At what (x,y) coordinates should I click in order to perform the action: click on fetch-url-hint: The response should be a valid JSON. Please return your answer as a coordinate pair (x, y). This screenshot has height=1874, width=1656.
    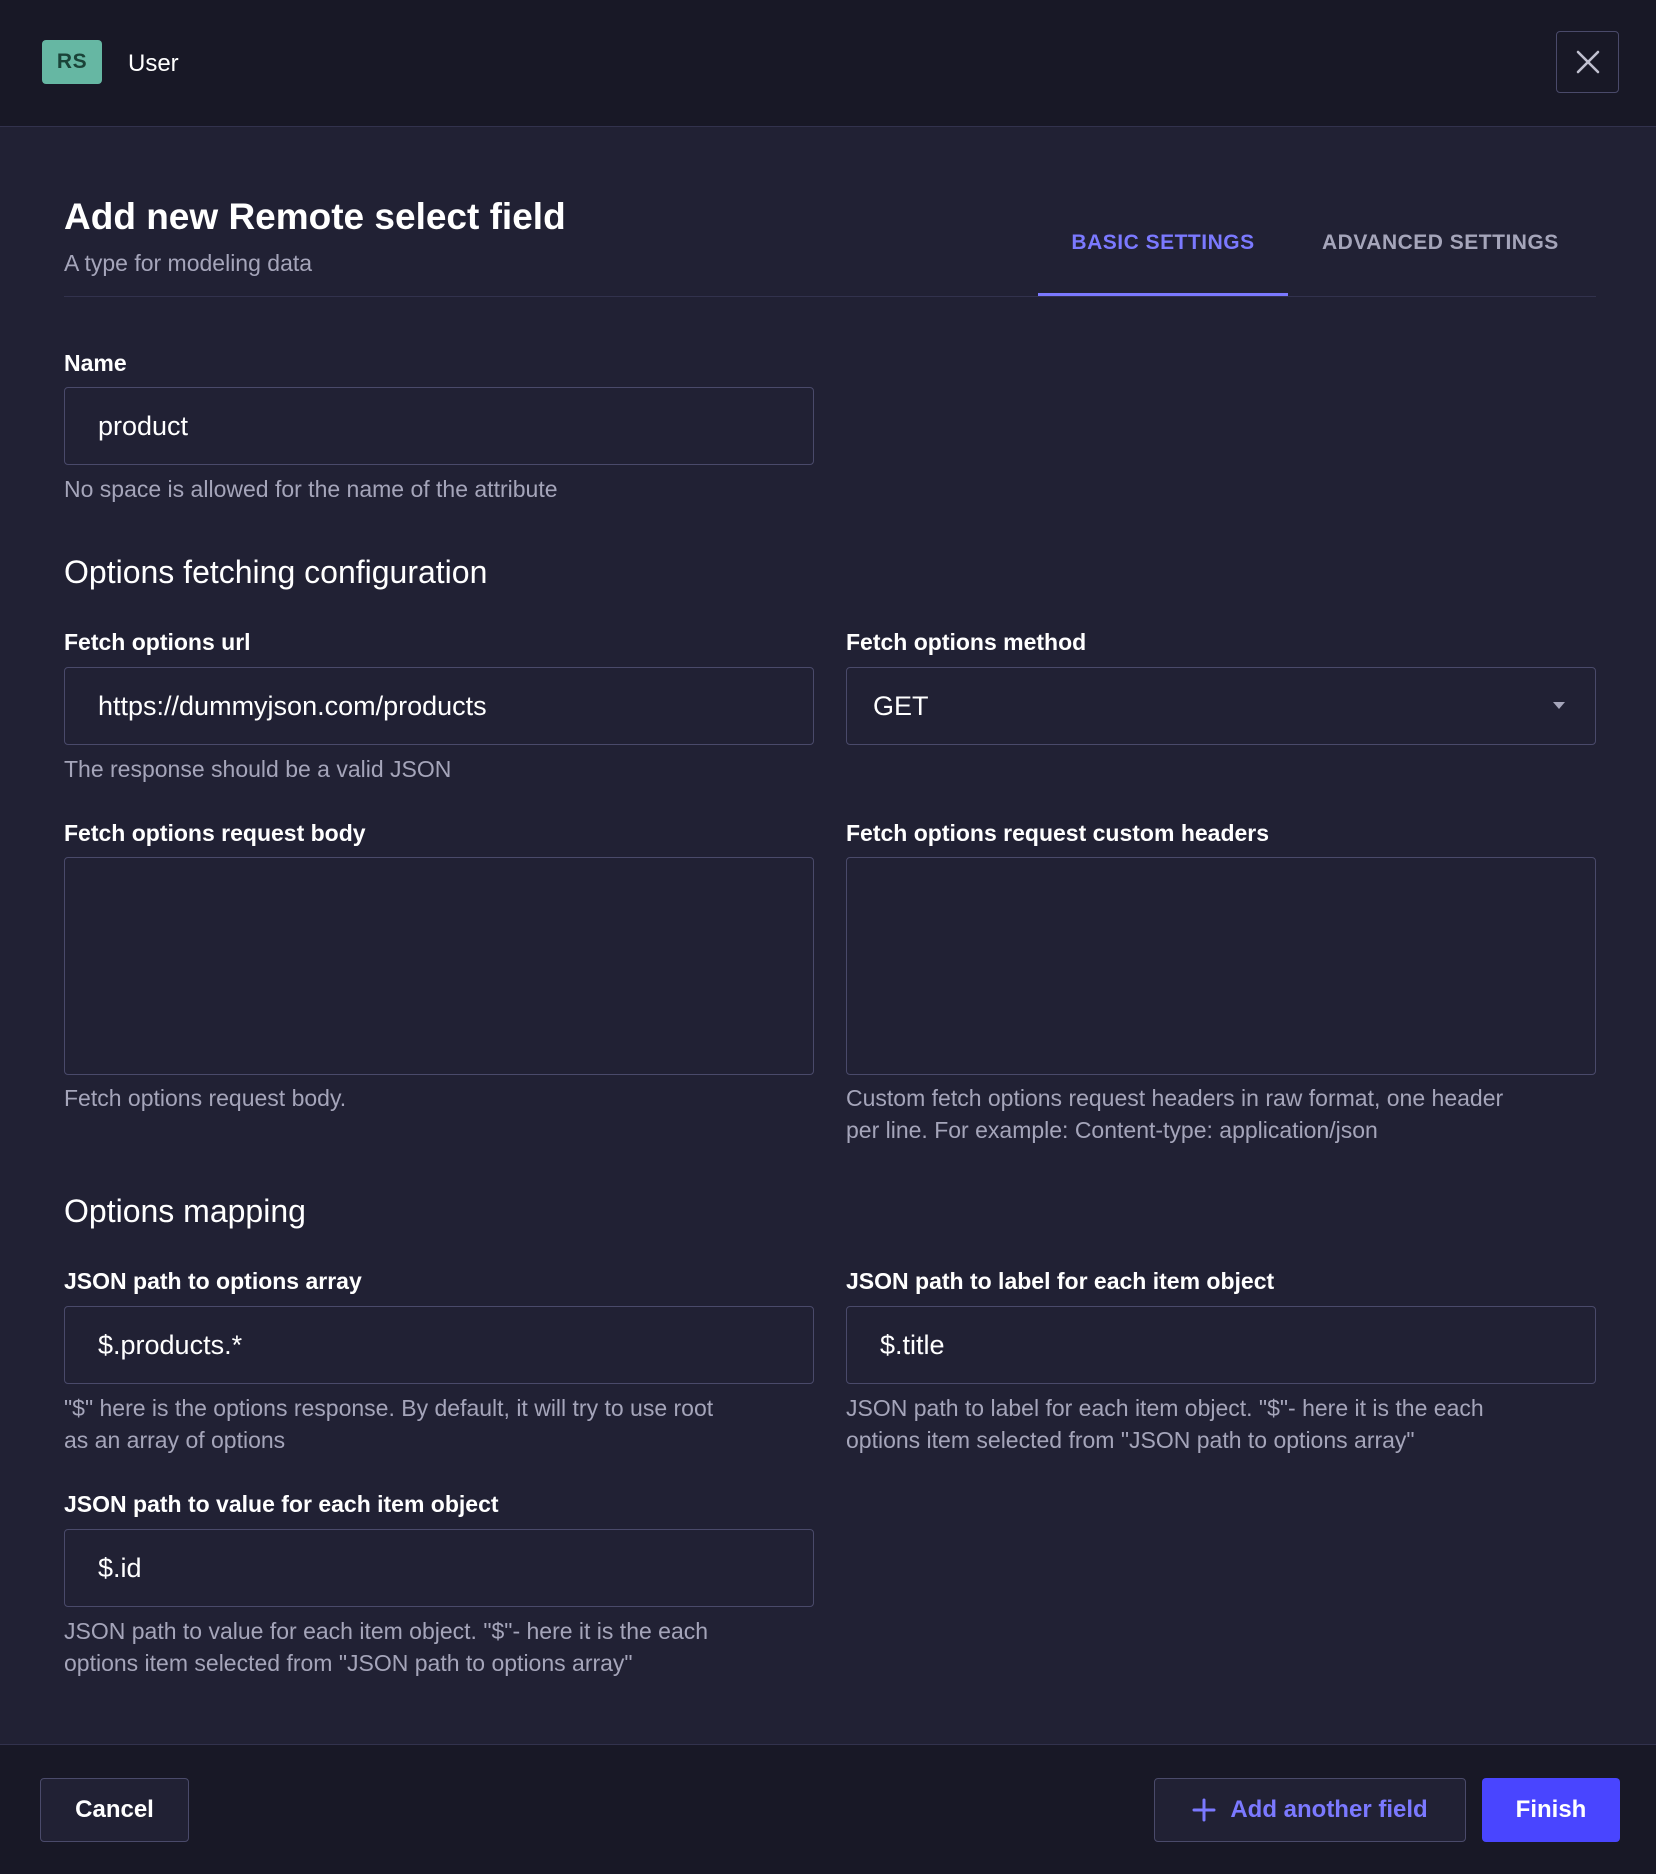
    Looking at the image, I should click on (258, 769).